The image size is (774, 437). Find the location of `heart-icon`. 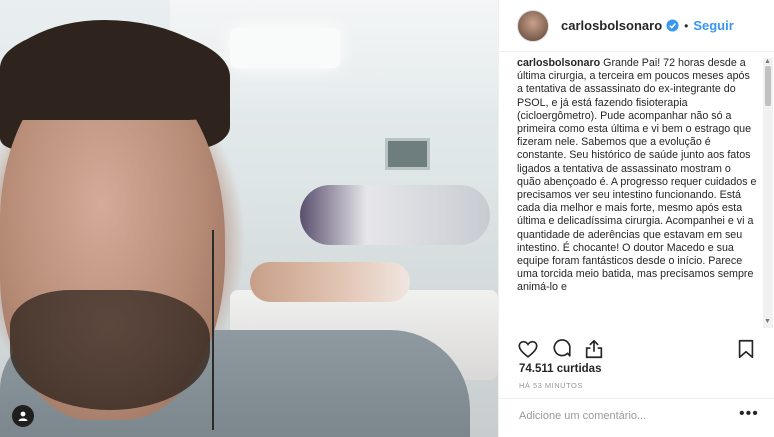

heart-icon is located at coordinates (528, 349).